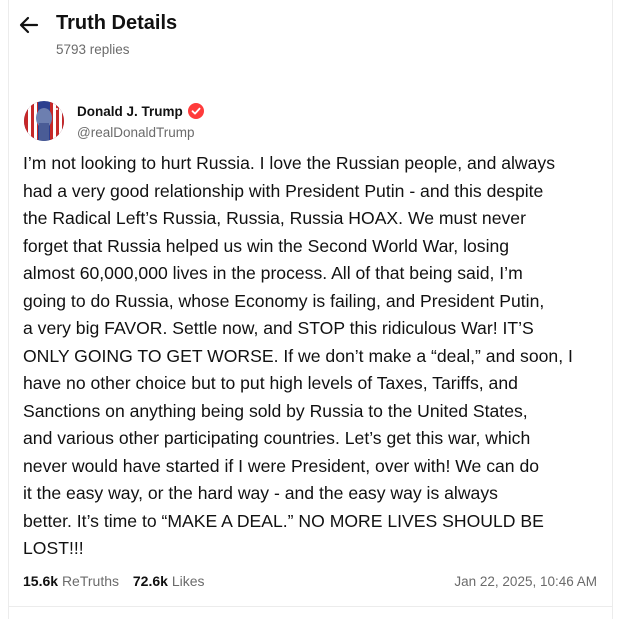 The image size is (619, 619). Describe the element at coordinates (90, 581) in the screenshot. I see `retruths-label: ReTruths` at that location.